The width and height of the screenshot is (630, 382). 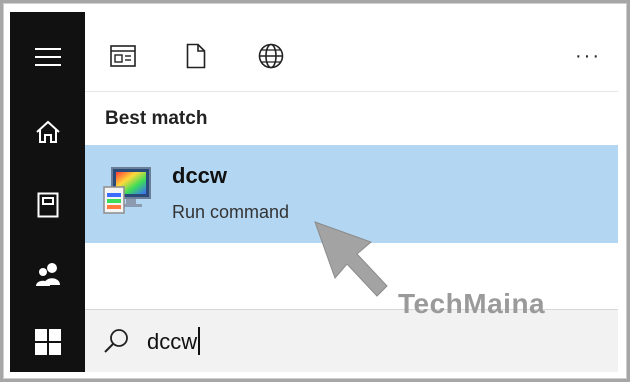 What do you see at coordinates (47, 205) in the screenshot?
I see `documents-icon` at bounding box center [47, 205].